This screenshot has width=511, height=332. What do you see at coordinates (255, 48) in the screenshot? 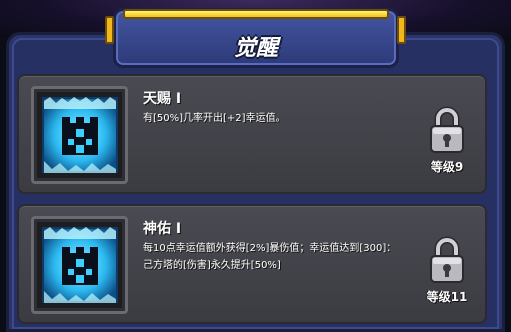
I see `panel-title: 觉醒` at bounding box center [255, 48].